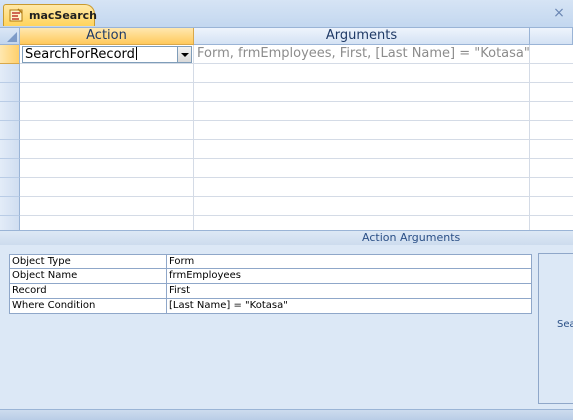  I want to click on row-selector-column, so click(10, 137).